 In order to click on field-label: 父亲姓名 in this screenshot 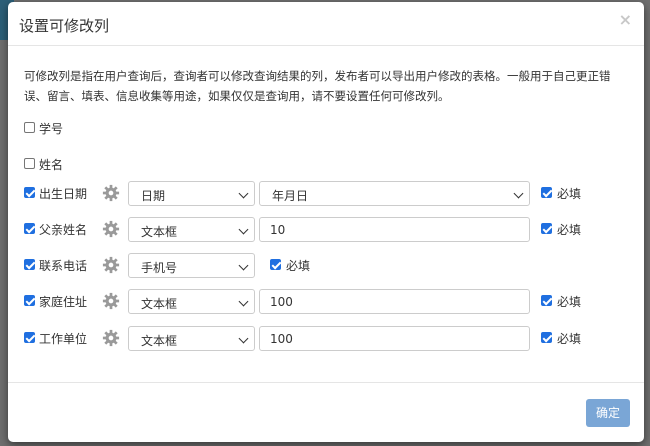, I will do `click(63, 230)`.